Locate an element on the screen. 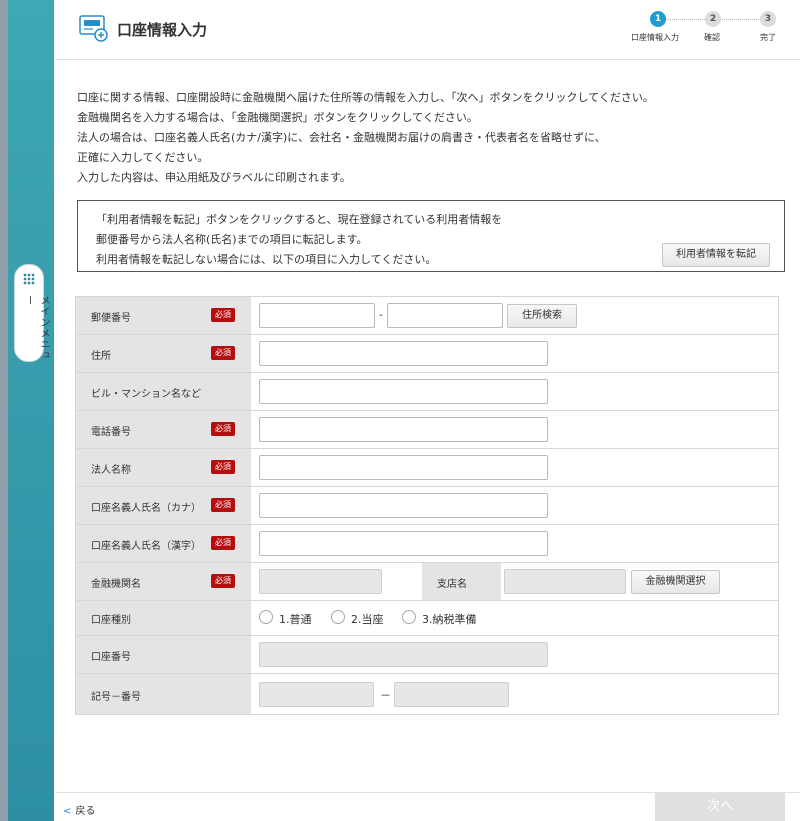 Image resolution: width=800 pixels, height=821 pixels. main-menu-tab: メインメニュー is located at coordinates (31, 313).